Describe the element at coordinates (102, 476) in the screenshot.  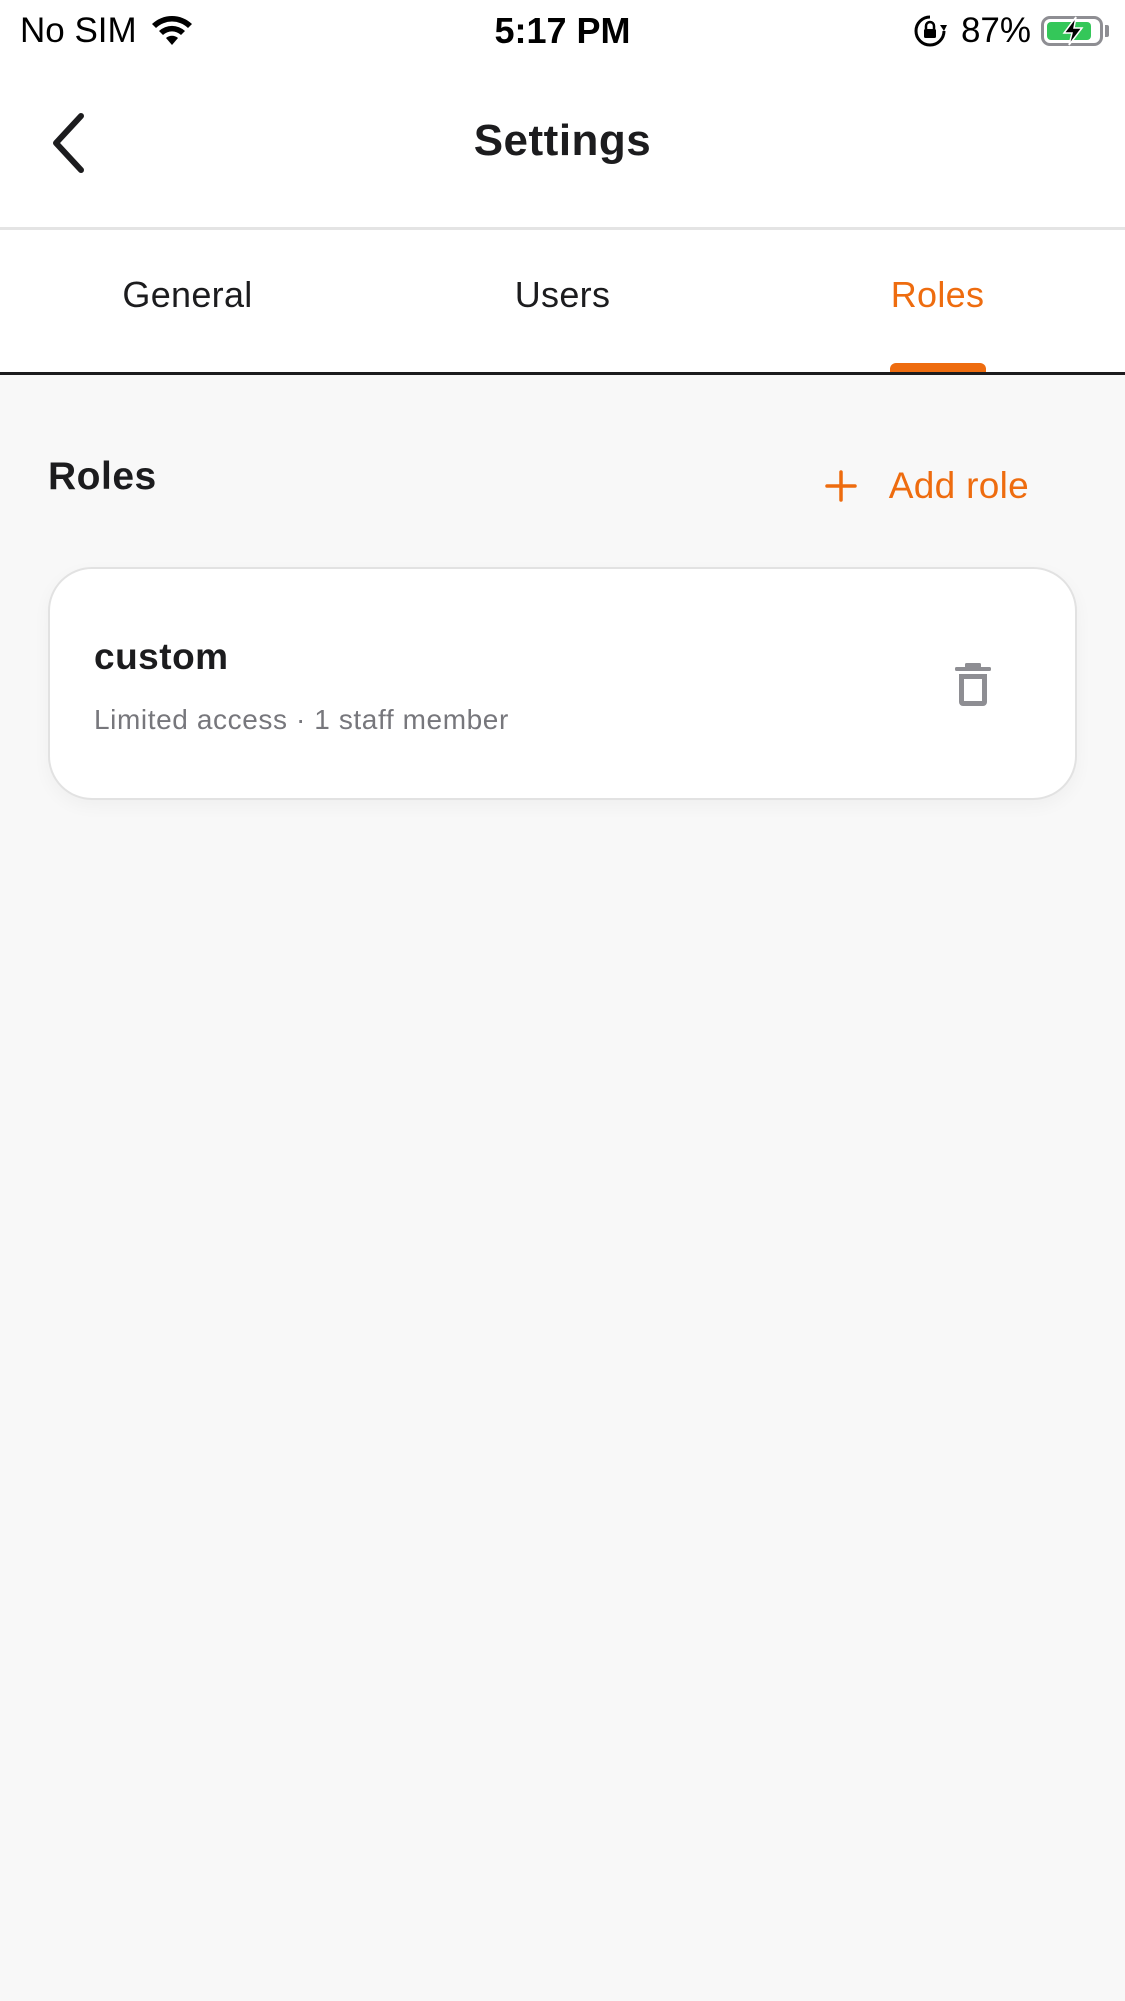
I see `section-title: Roles` at that location.